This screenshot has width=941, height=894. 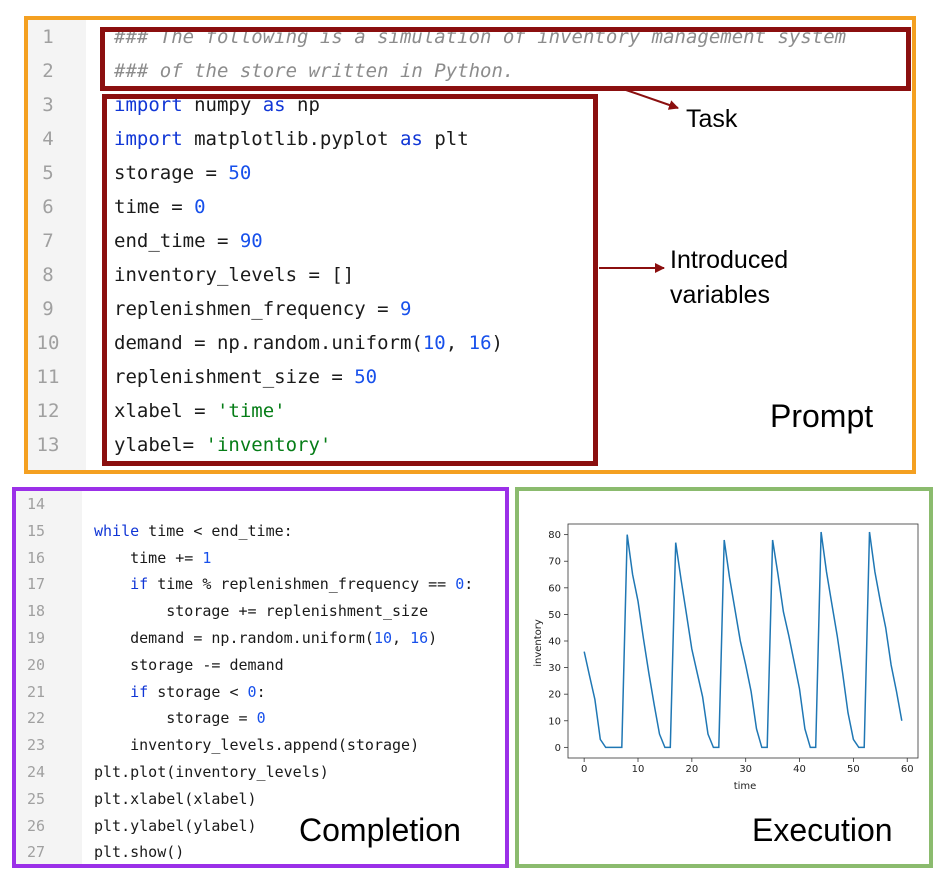 I want to click on y-axis-label: inventory, so click(x=538, y=643).